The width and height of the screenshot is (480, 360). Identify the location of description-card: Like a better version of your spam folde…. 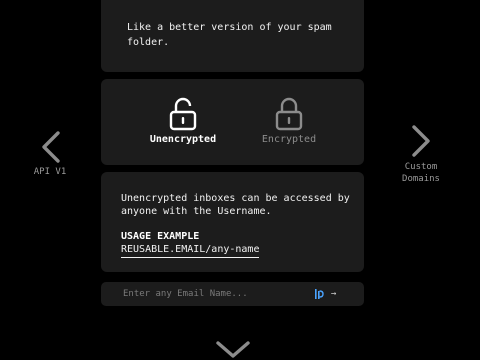
(232, 36).